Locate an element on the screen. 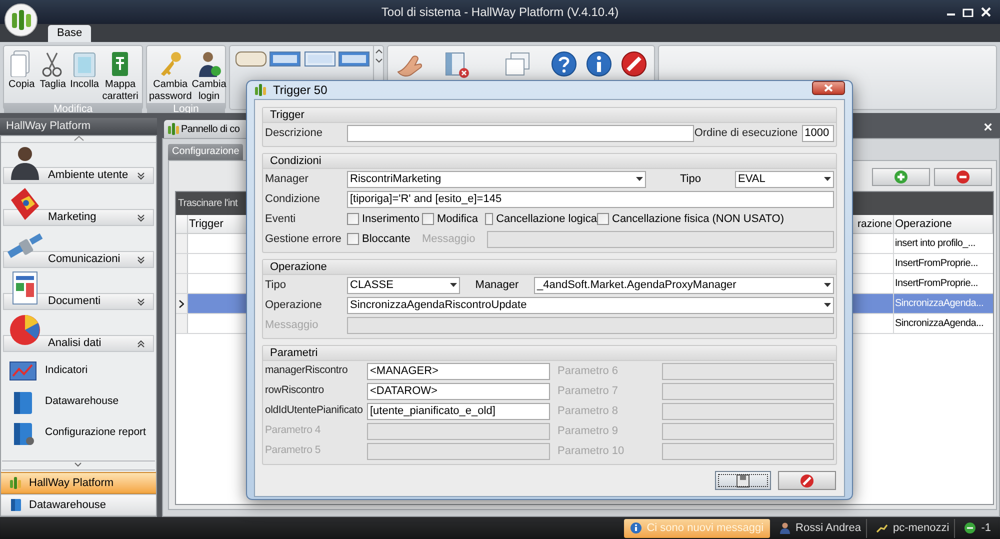 Image resolution: width=1000 pixels, height=539 pixels. status-item: Rossi Andrea is located at coordinates (820, 528).